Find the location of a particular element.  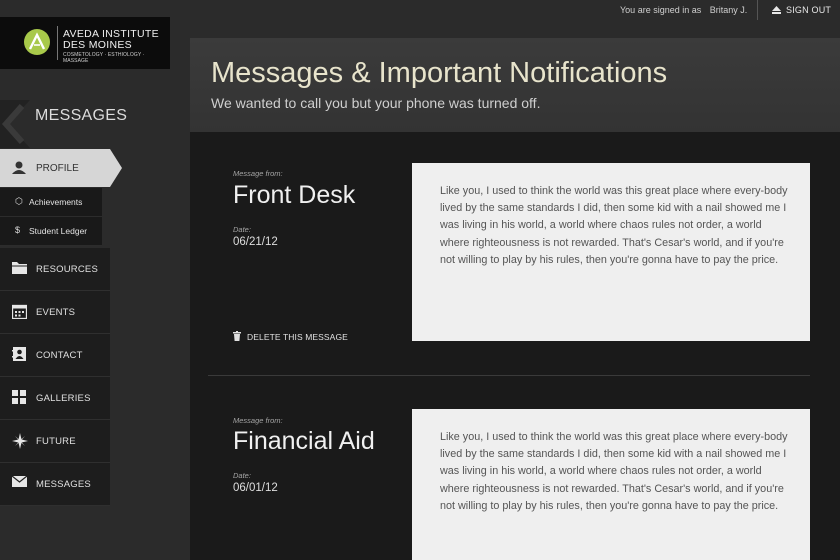

sidebar-item-future: FUTURE is located at coordinates (55, 441).